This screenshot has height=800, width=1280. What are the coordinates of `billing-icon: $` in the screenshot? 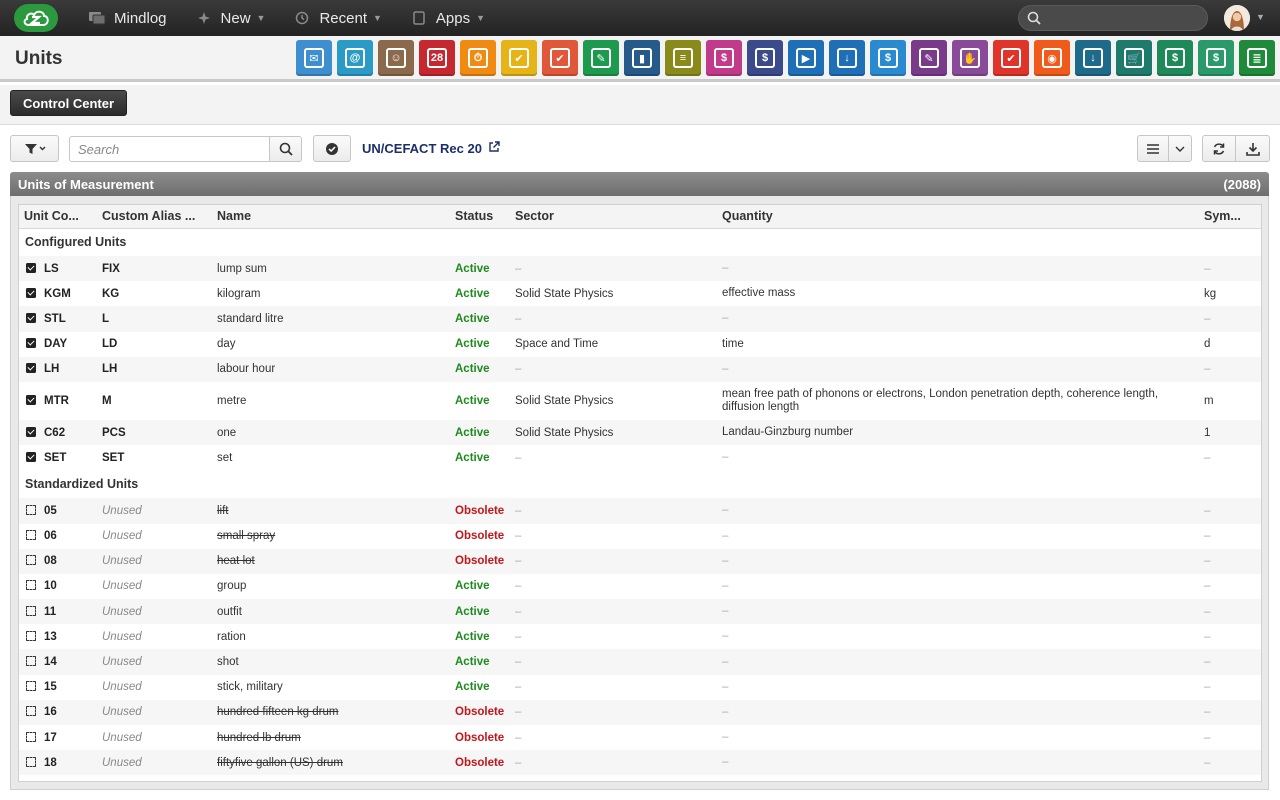 It's located at (765, 58).